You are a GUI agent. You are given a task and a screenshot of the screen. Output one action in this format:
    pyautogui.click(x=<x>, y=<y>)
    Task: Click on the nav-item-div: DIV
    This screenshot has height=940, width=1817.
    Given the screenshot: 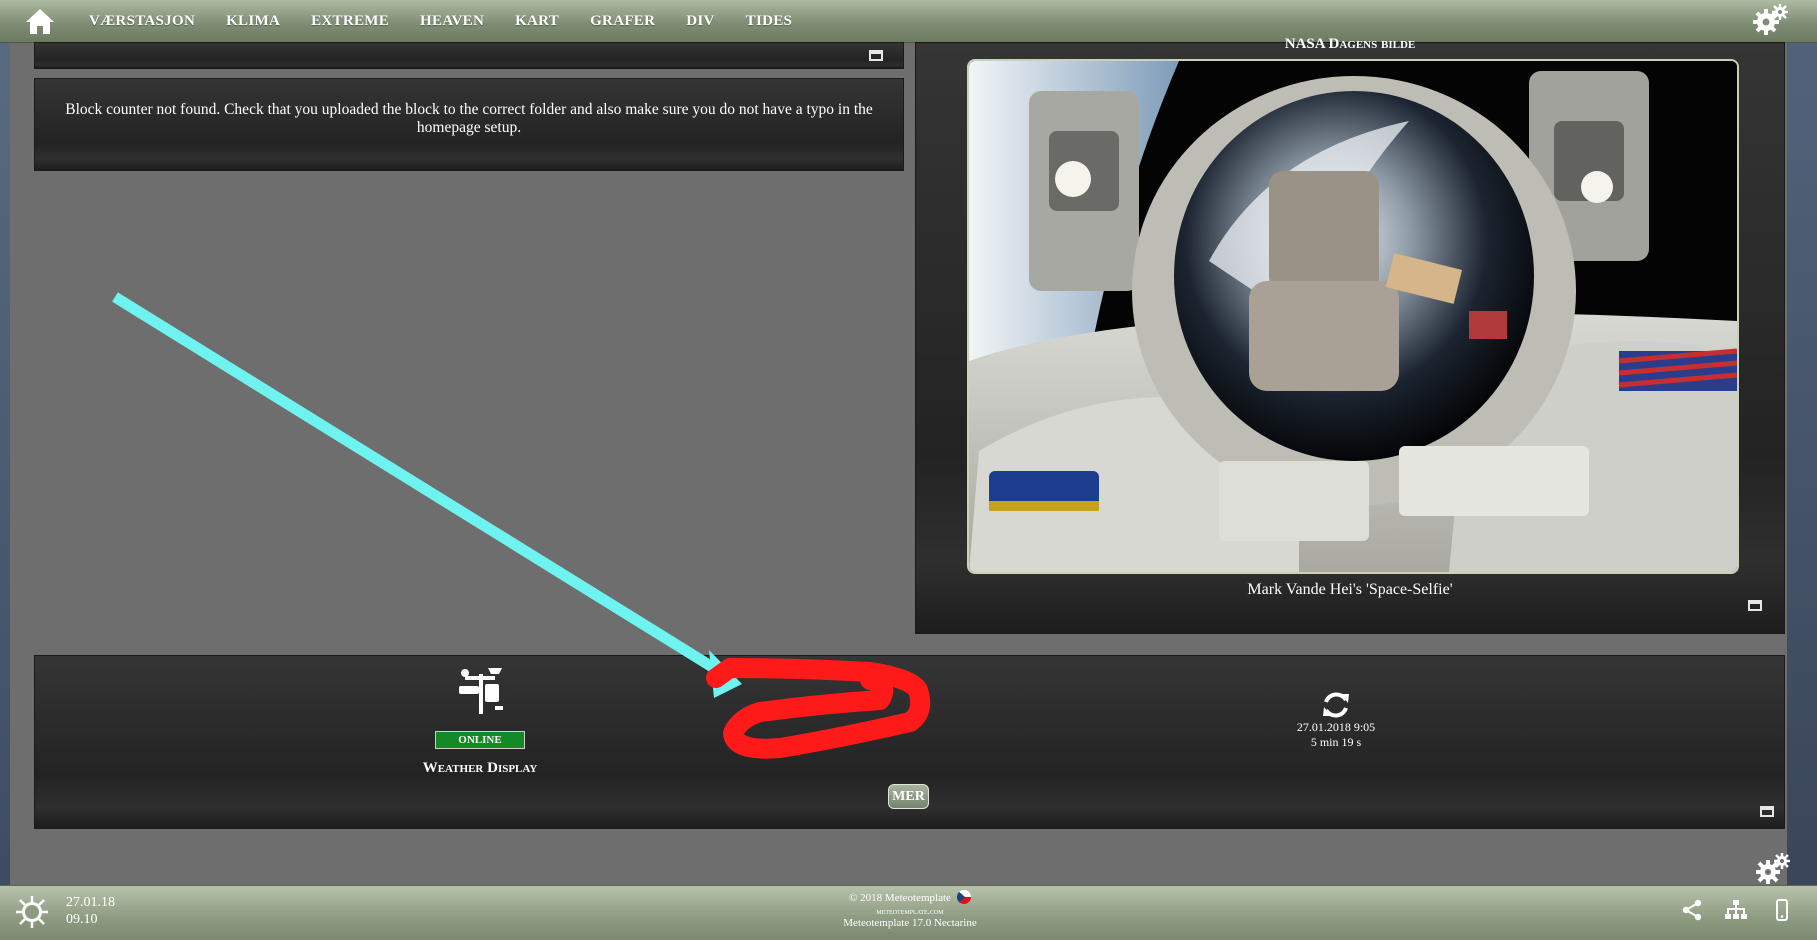 What is the action you would take?
    pyautogui.click(x=700, y=21)
    